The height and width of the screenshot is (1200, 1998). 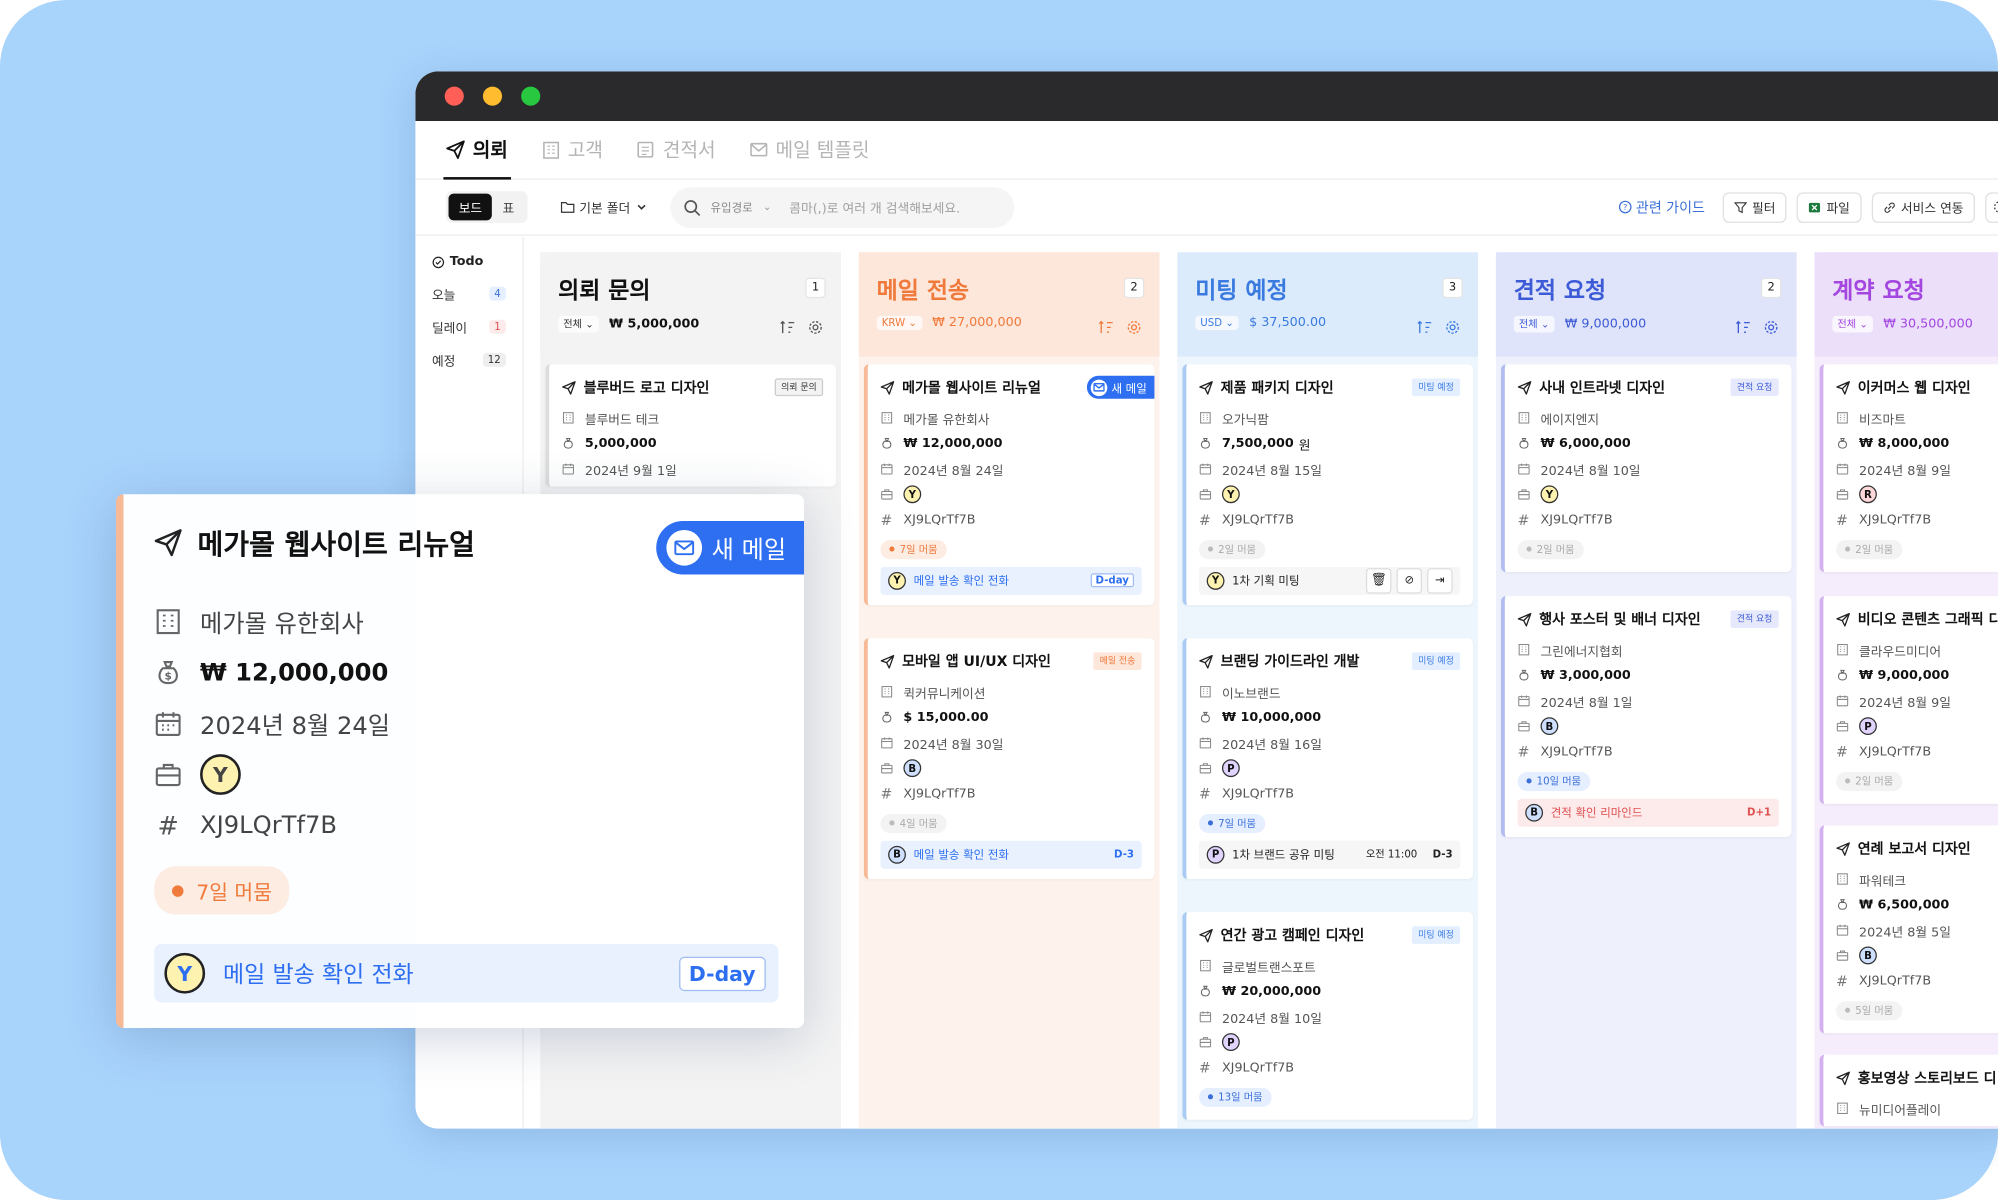 What do you see at coordinates (1648, 649) in the screenshot?
I see `card-company: 그린에너지협회` at bounding box center [1648, 649].